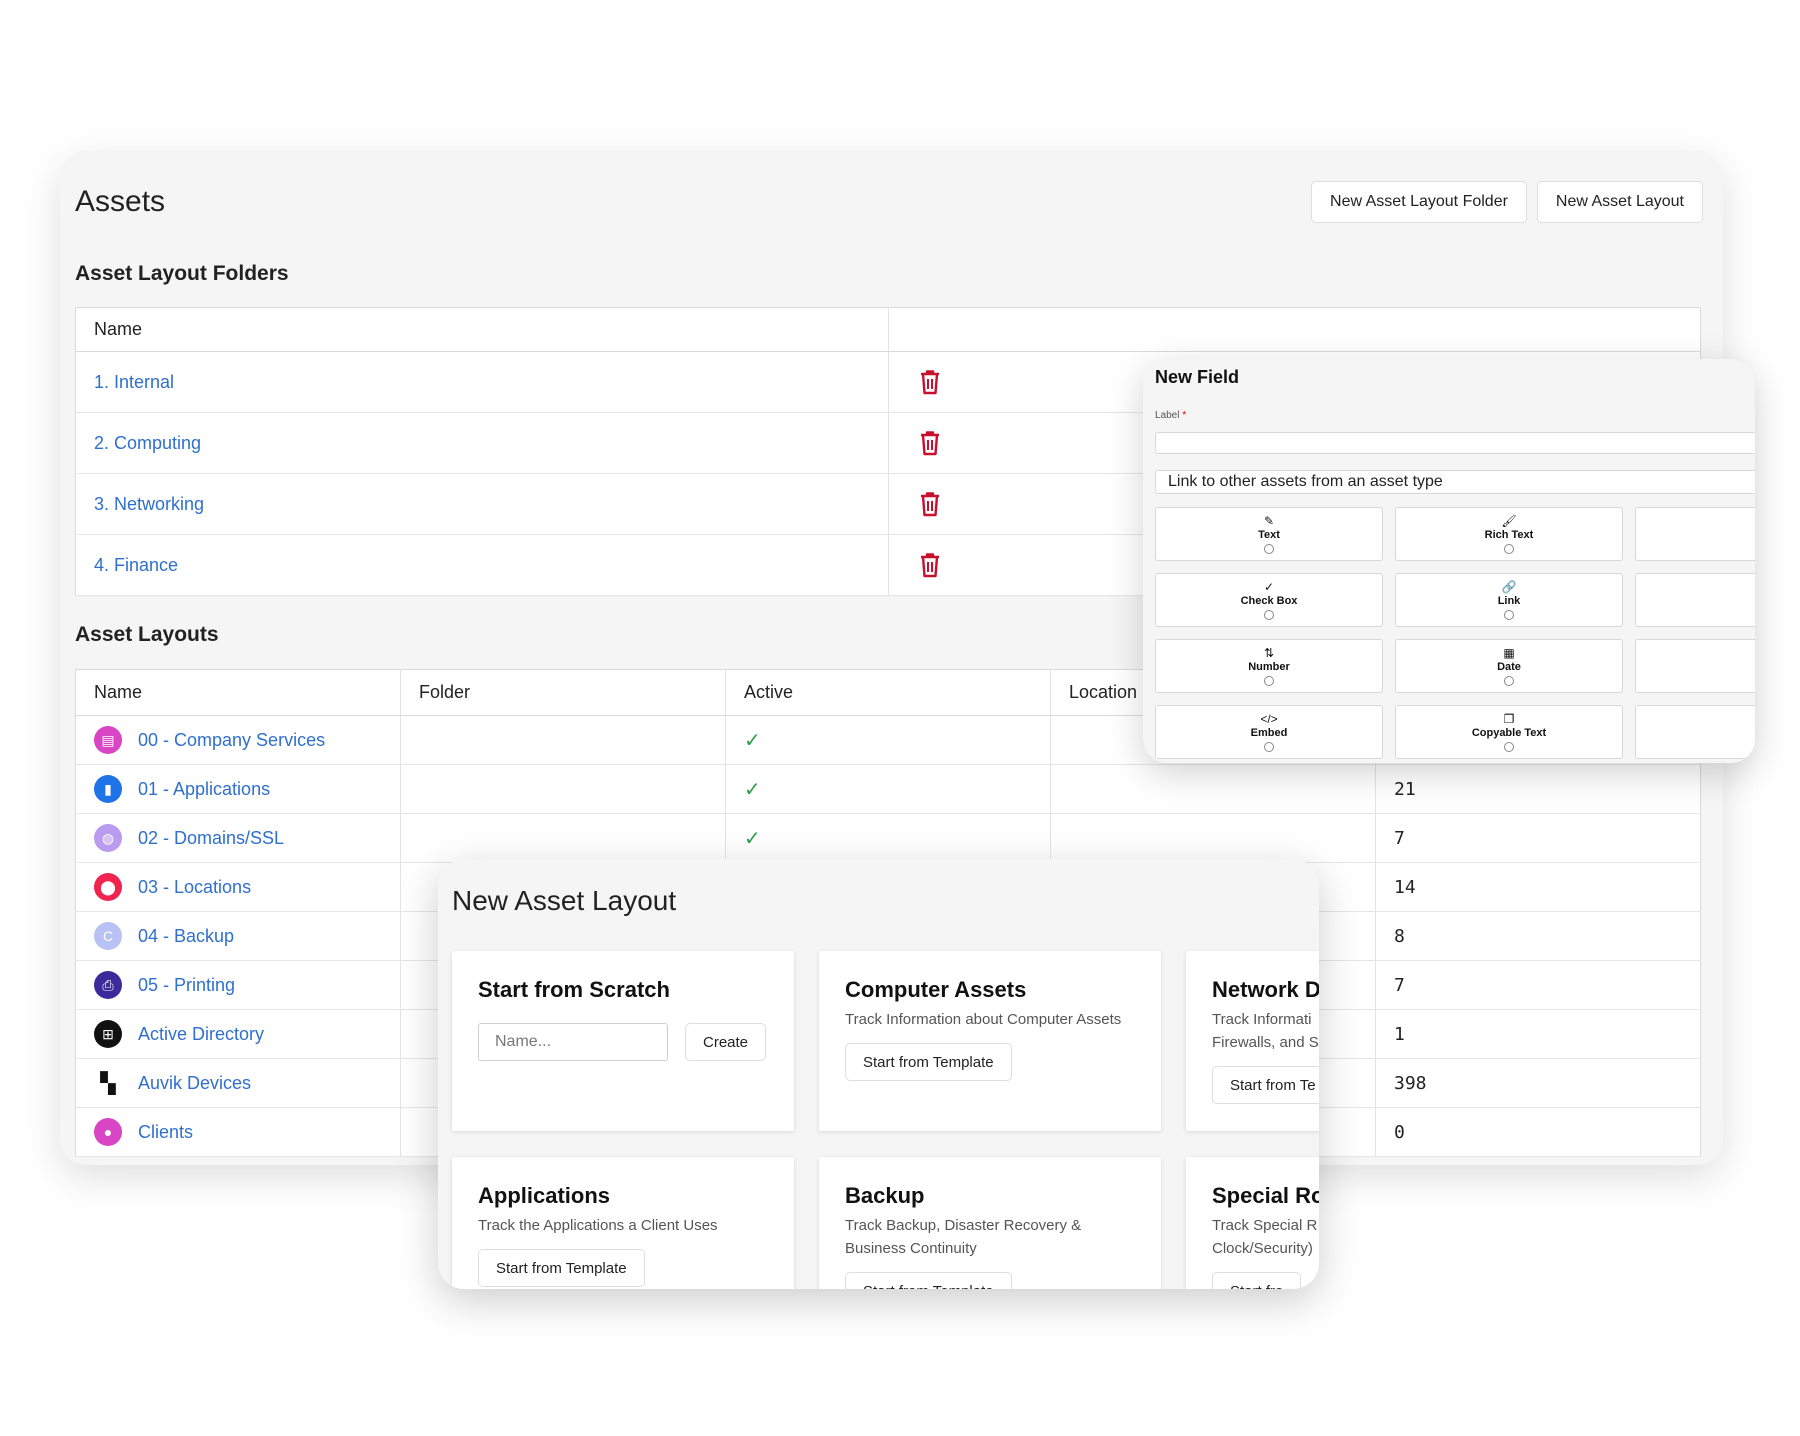 The image size is (1800, 1436). I want to click on windows-icon: ⊞, so click(108, 1034).